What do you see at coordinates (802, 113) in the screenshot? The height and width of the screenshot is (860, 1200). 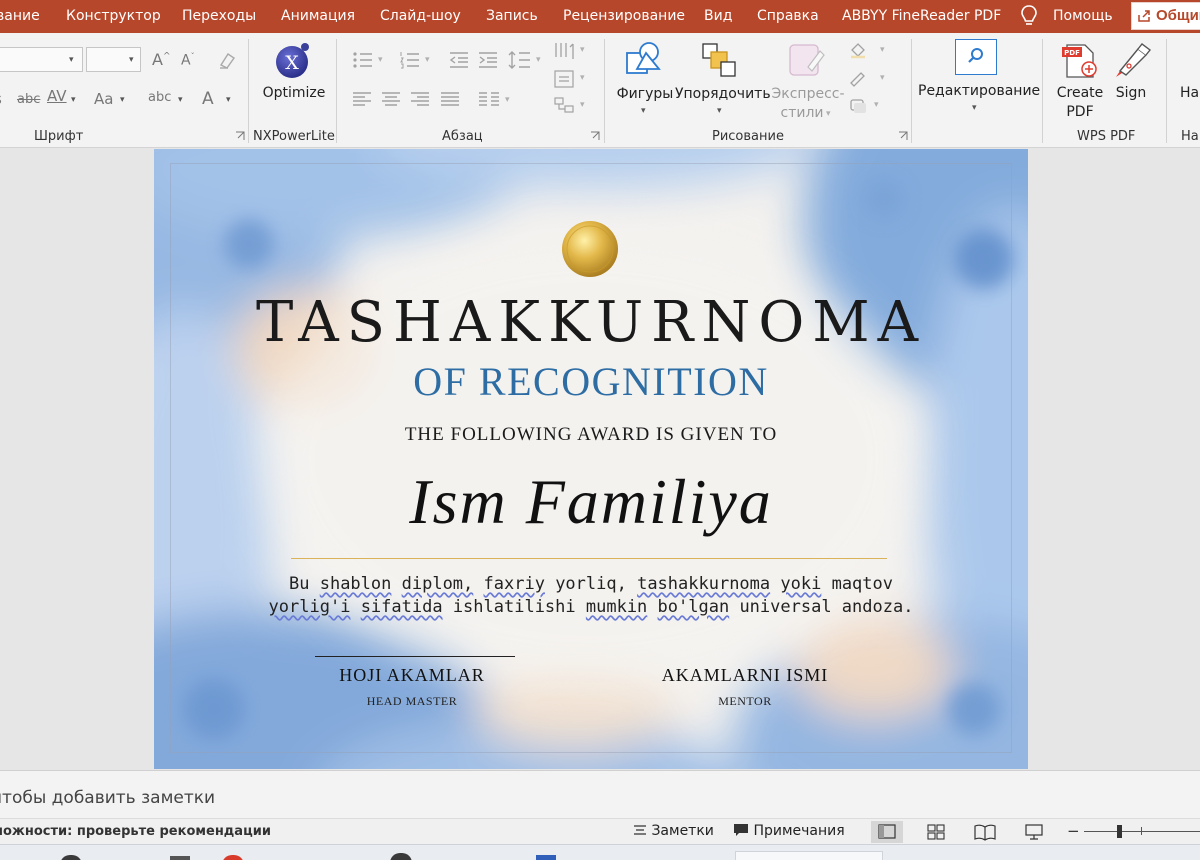 I see `quick-styles-label-2: стили` at bounding box center [802, 113].